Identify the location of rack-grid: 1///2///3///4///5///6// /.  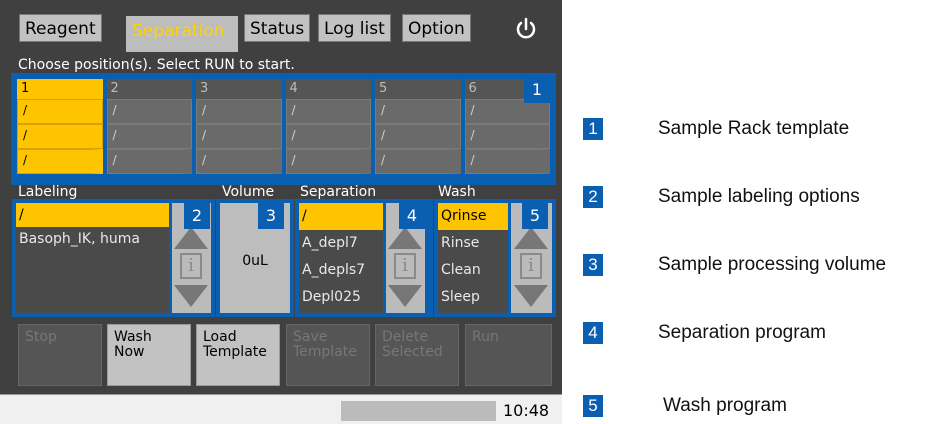
(283, 129).